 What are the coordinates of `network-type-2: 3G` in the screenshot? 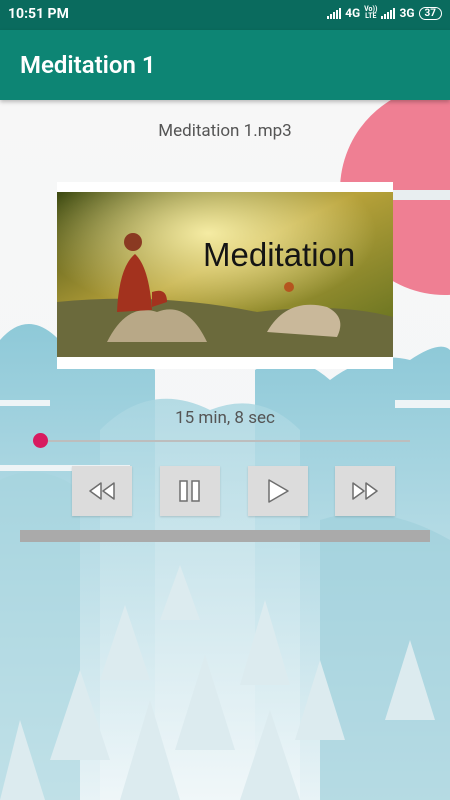 It's located at (407, 13).